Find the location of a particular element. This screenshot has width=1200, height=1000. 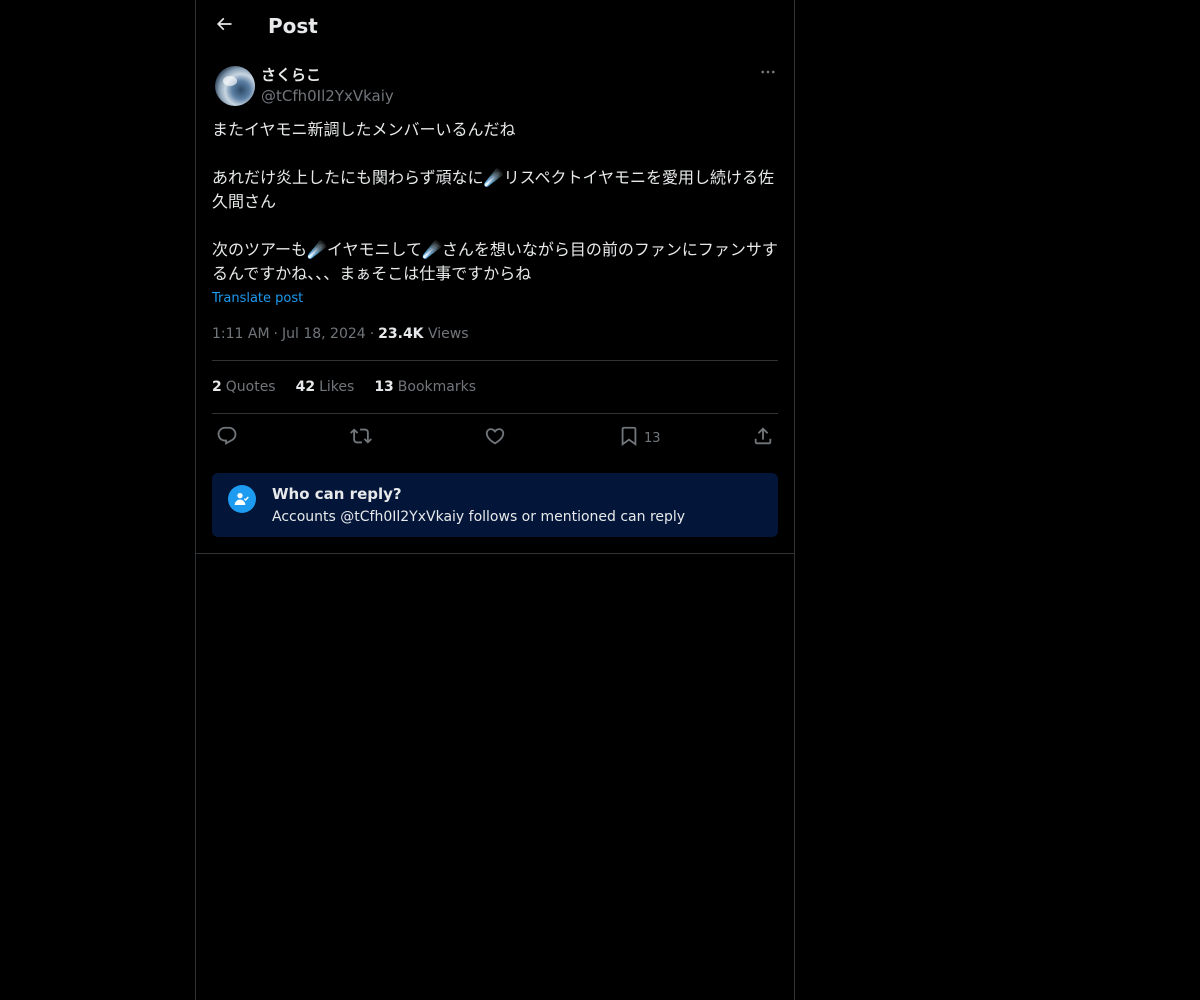

share-button is located at coordinates (763, 438).